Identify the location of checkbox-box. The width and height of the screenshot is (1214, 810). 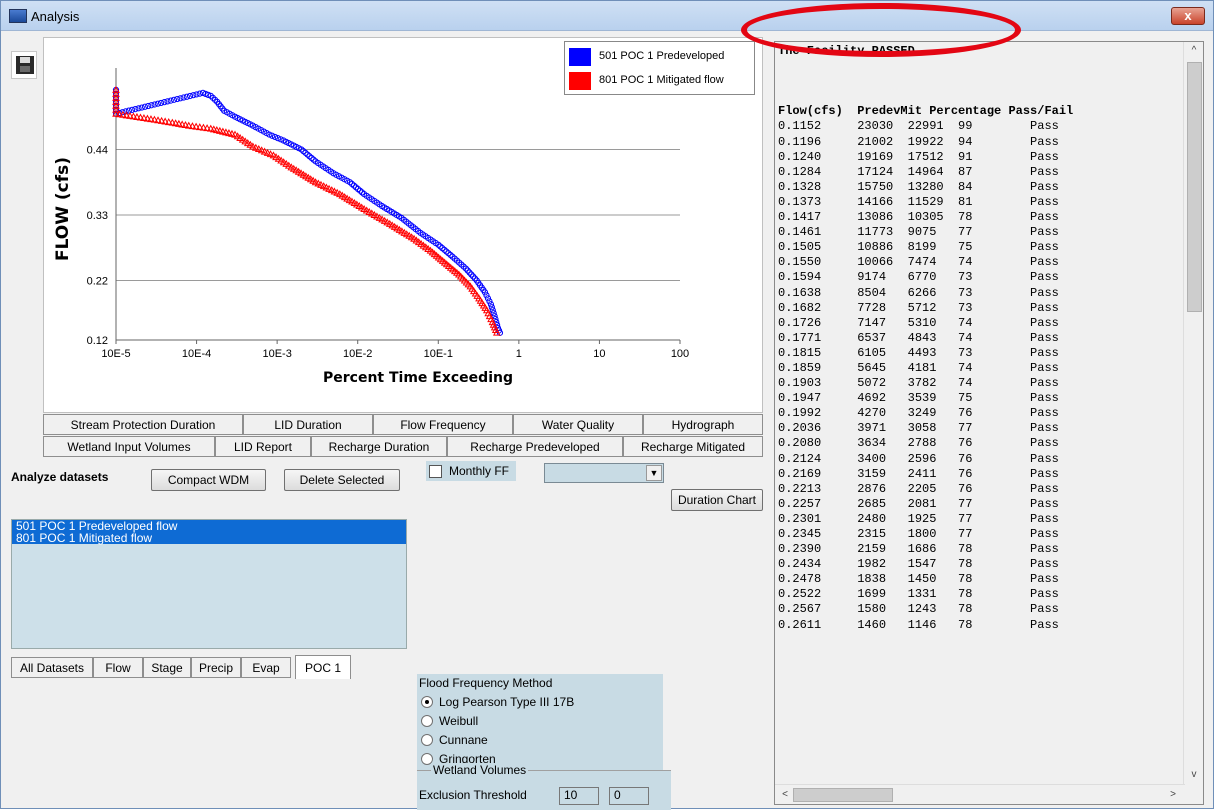
(435, 471).